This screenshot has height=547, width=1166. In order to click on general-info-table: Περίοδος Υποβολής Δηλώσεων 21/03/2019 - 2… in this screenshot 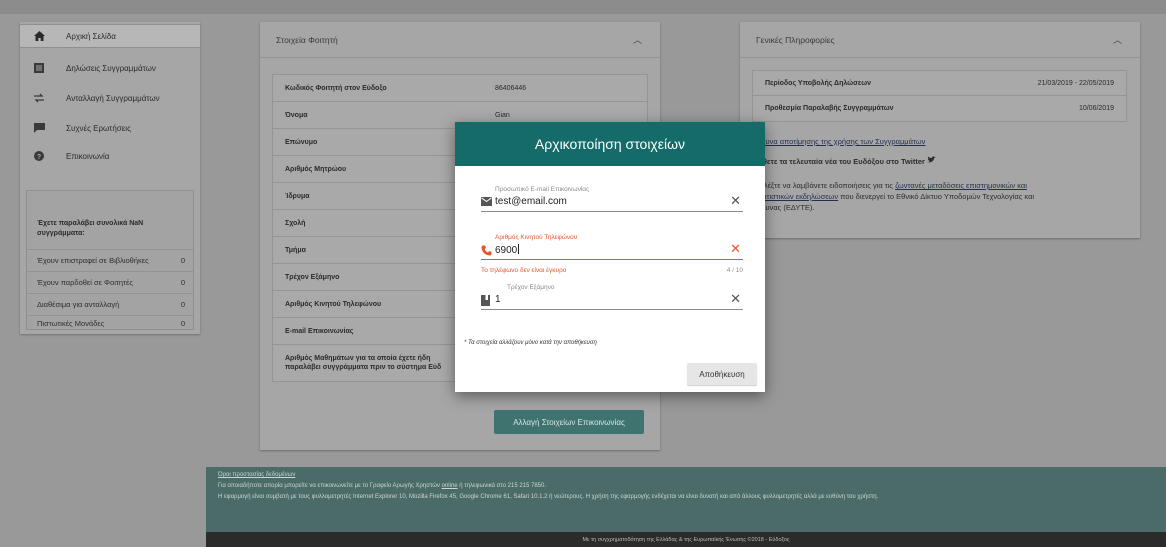, I will do `click(939, 96)`.